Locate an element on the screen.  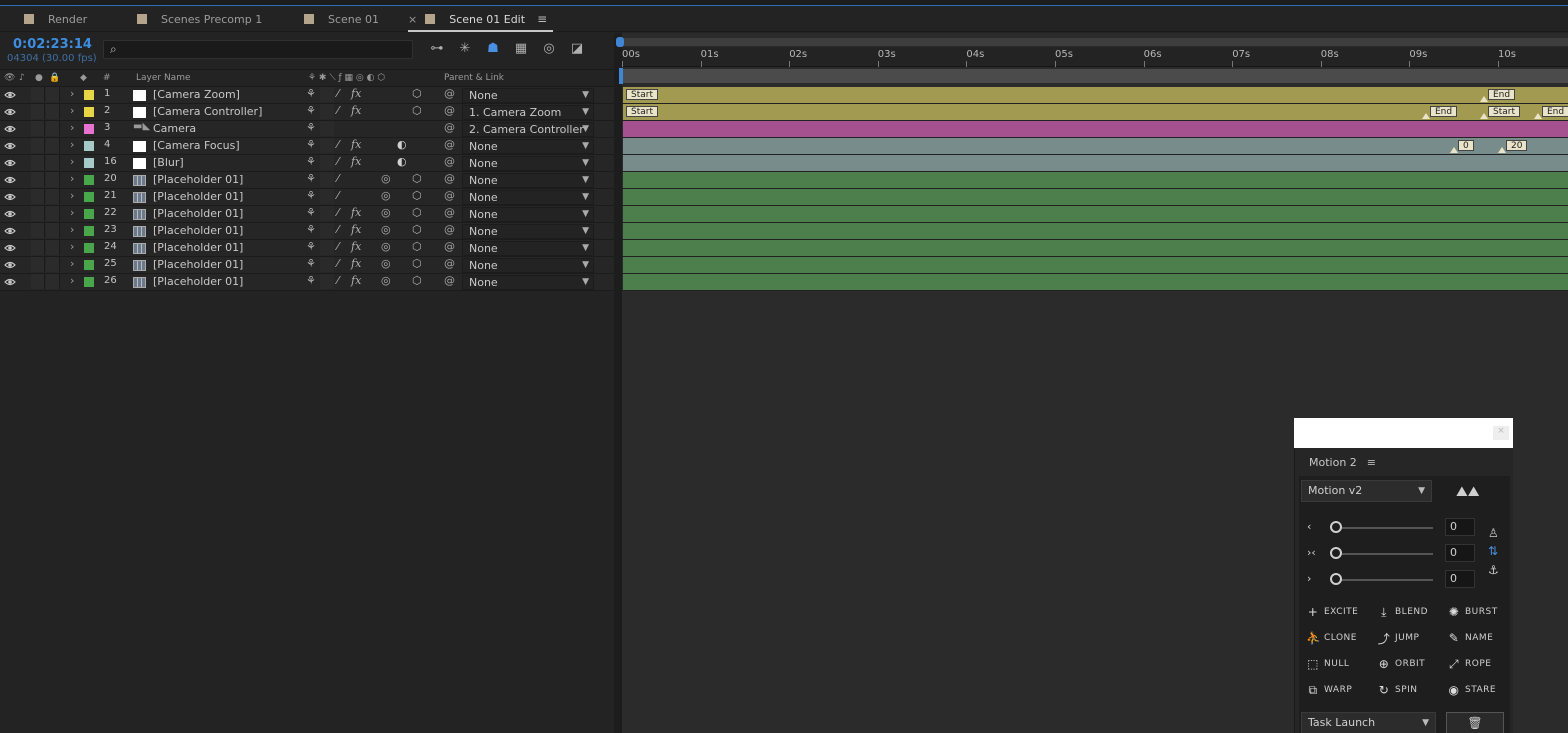
motion-tool-clone-button: ⛹ CLONE is located at coordinates (1331, 638).